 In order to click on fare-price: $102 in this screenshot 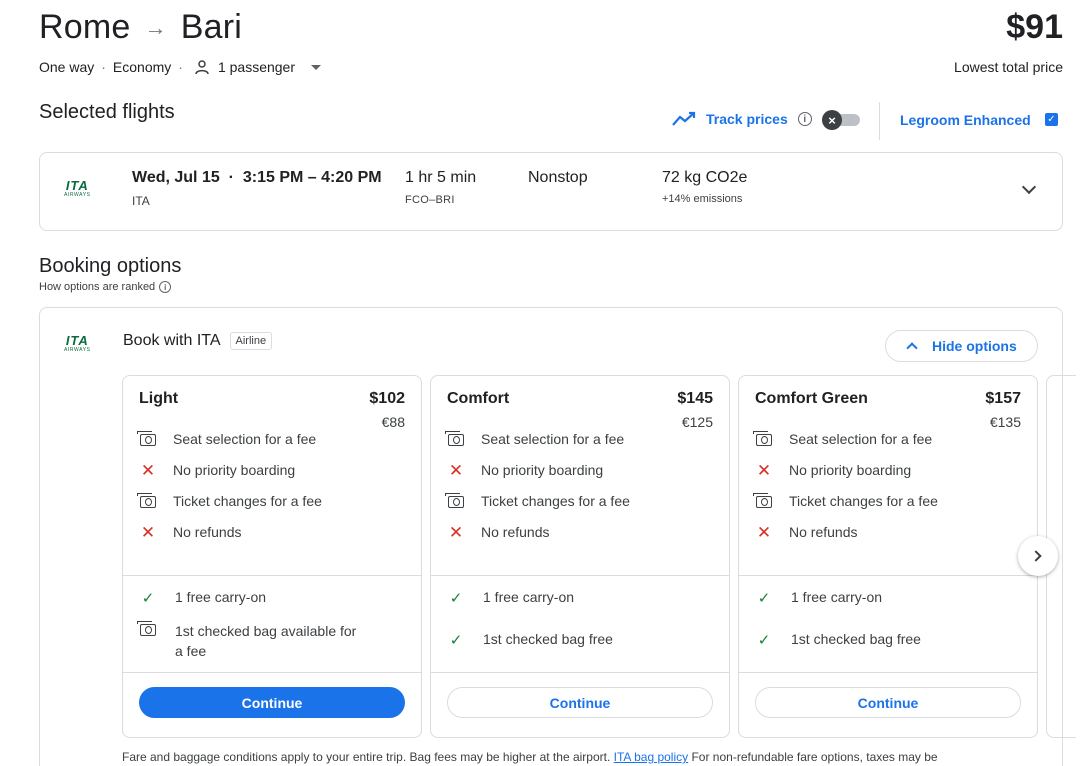, I will do `click(387, 398)`.